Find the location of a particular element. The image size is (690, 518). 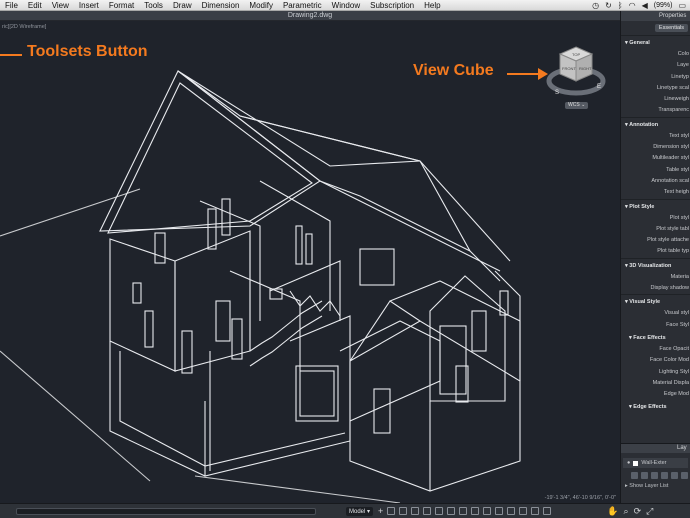

property-row: Multileader styl is located at coordinates (655, 158).